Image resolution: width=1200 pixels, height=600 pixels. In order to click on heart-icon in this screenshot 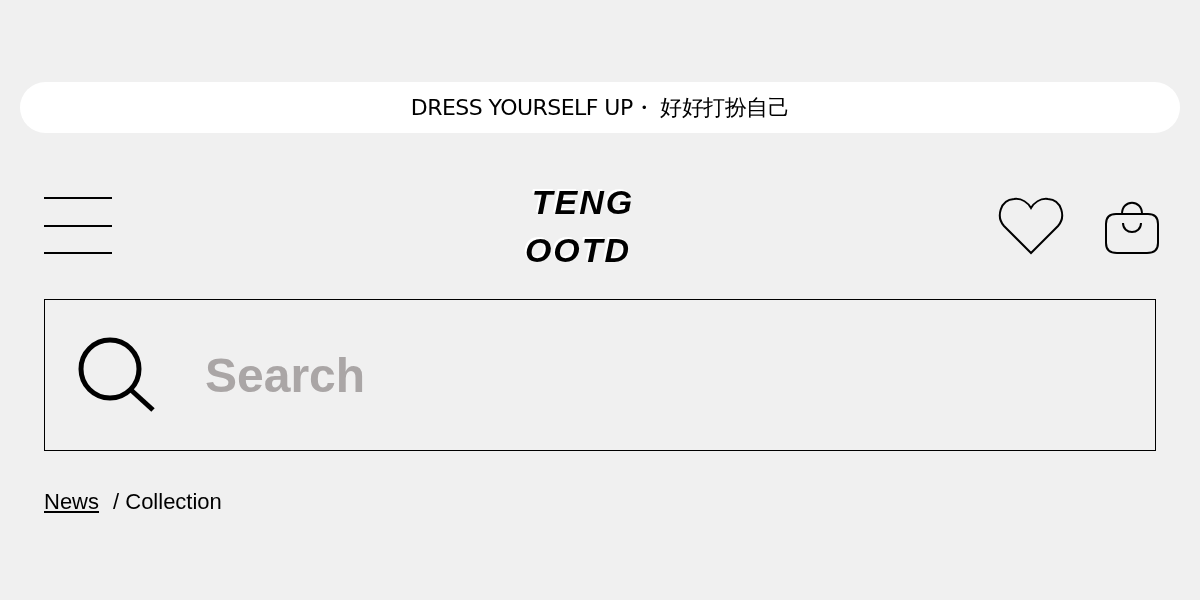, I will do `click(1031, 226)`.